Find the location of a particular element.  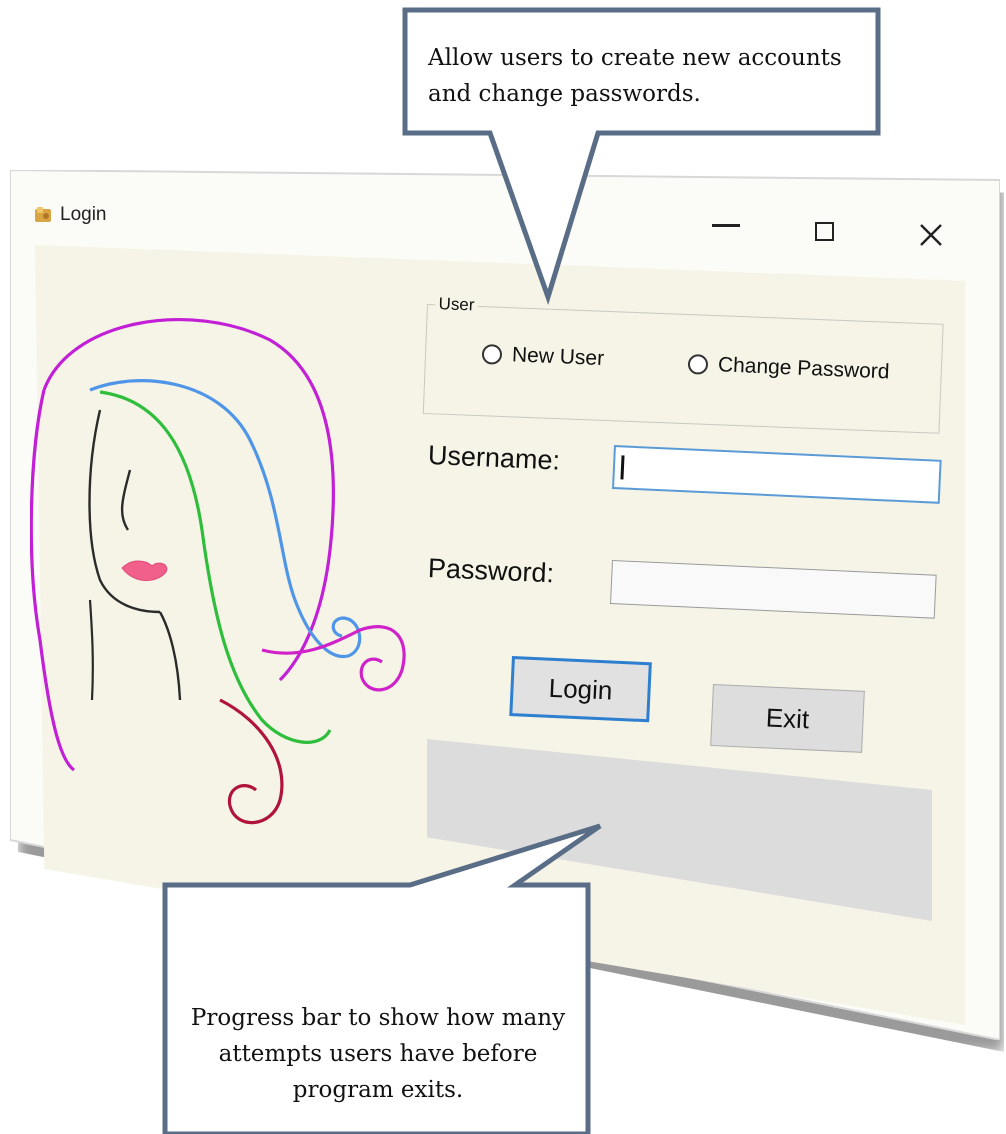

app-icon is located at coordinates (43, 214).